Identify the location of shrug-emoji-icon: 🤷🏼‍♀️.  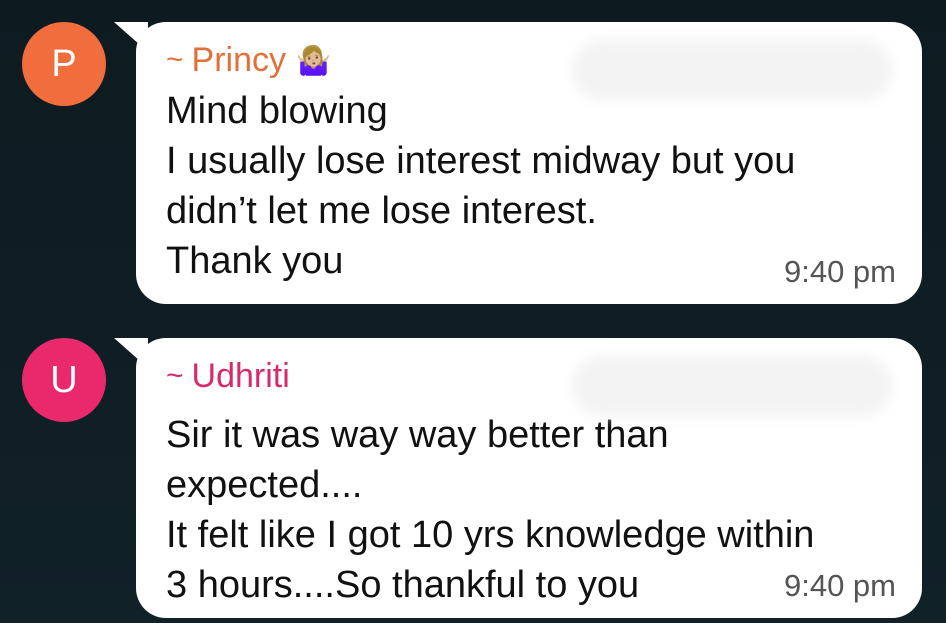
(313, 60).